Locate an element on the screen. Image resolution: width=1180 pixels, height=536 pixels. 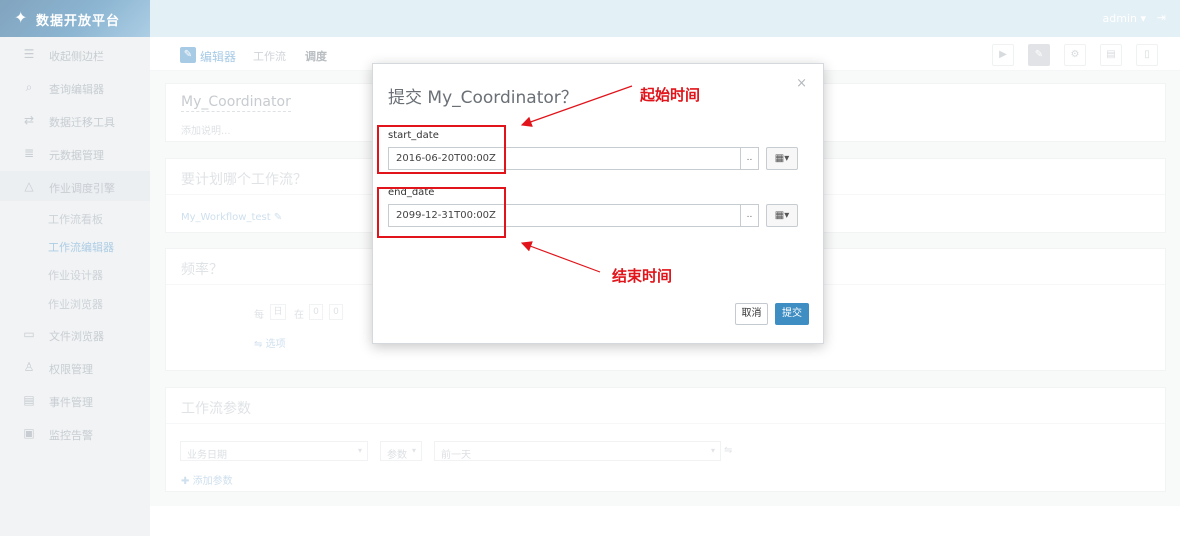
start-arrow is located at coordinates (576, 106).